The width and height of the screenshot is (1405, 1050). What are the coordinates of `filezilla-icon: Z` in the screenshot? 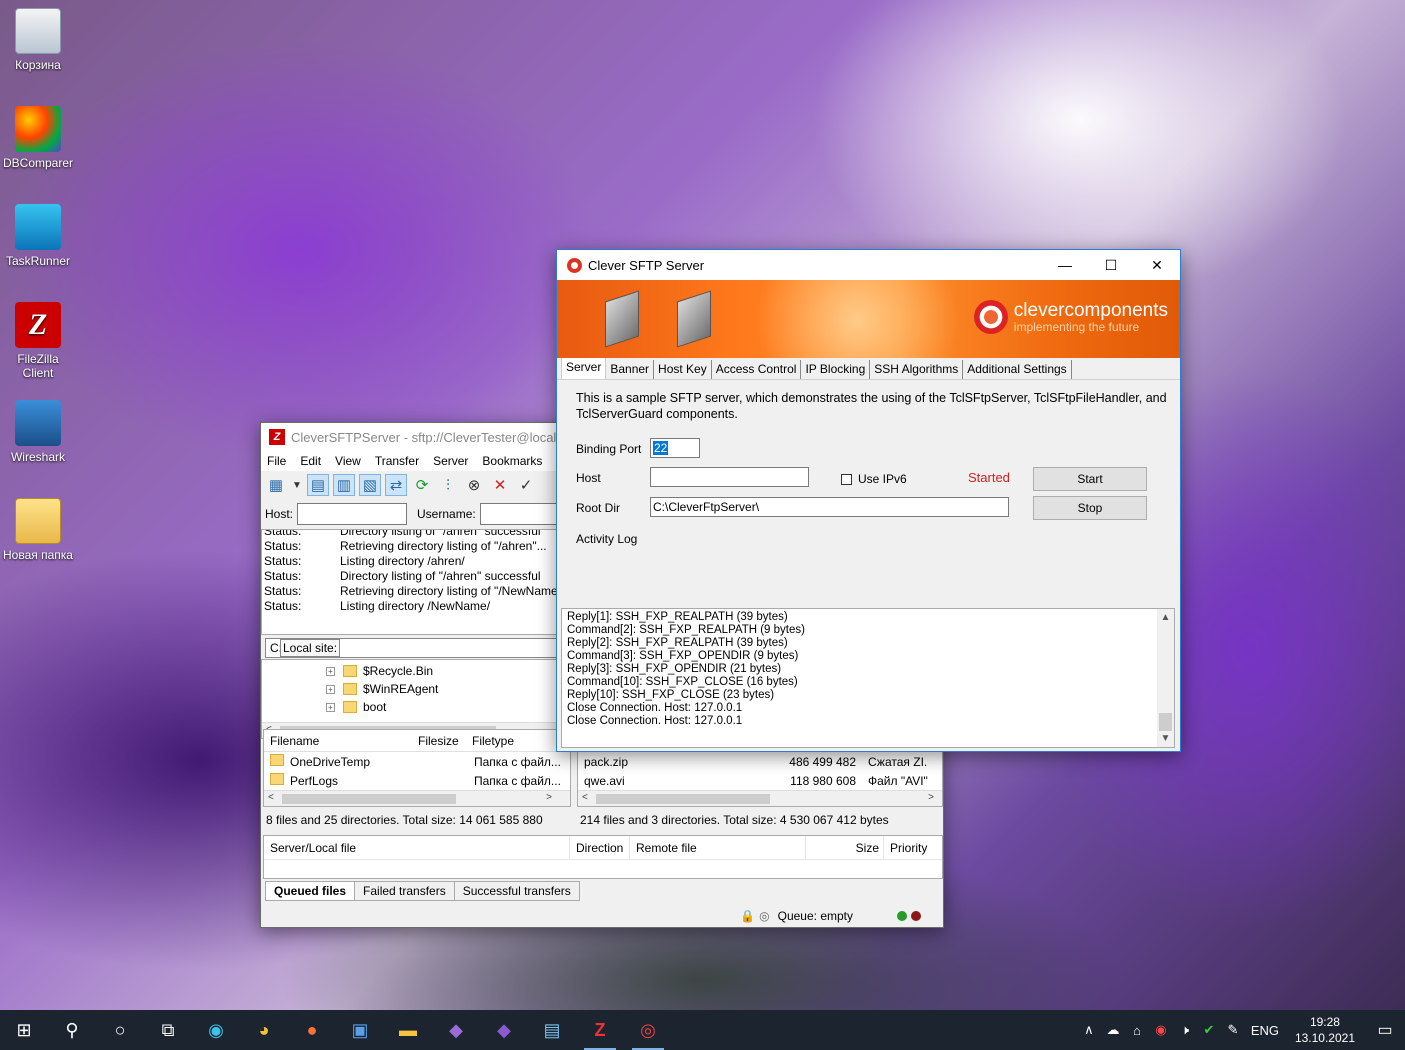 It's located at (600, 1030).